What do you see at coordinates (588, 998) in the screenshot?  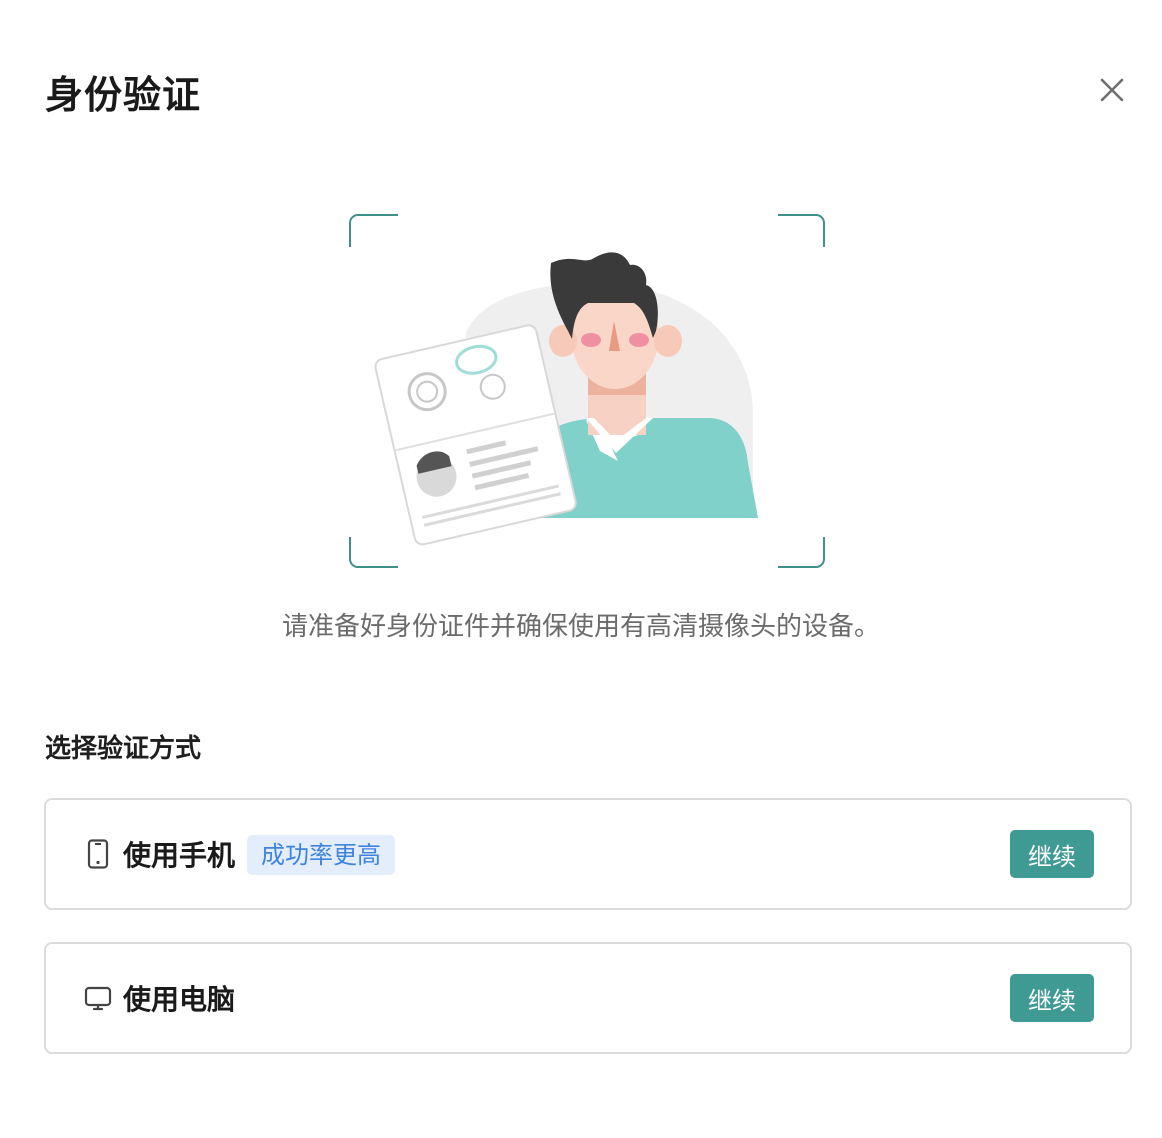 I see `option-computer: 使用电脑 继续` at bounding box center [588, 998].